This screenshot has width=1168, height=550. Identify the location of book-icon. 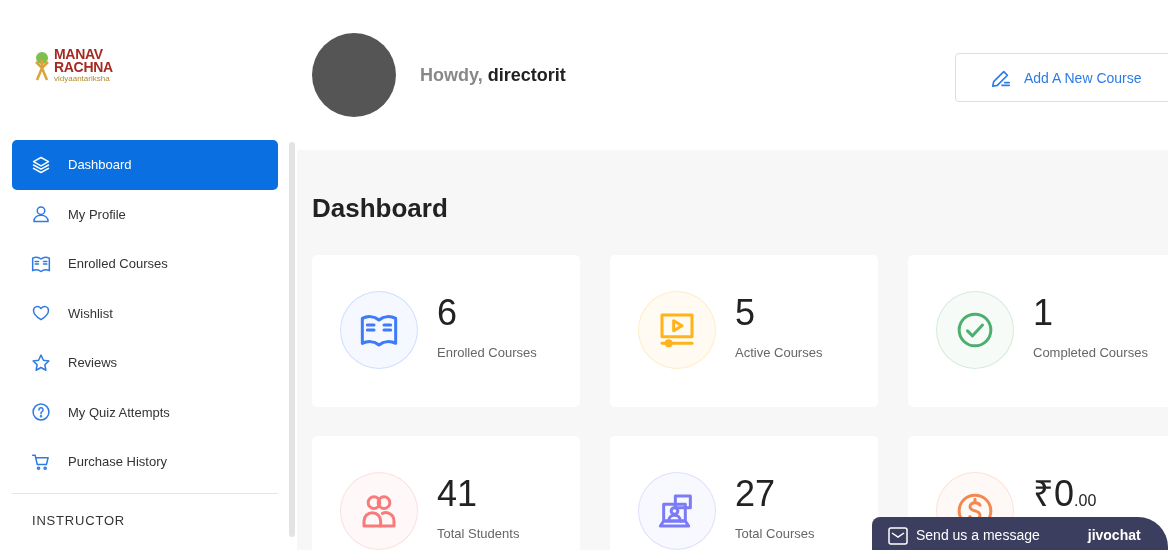
(41, 263).